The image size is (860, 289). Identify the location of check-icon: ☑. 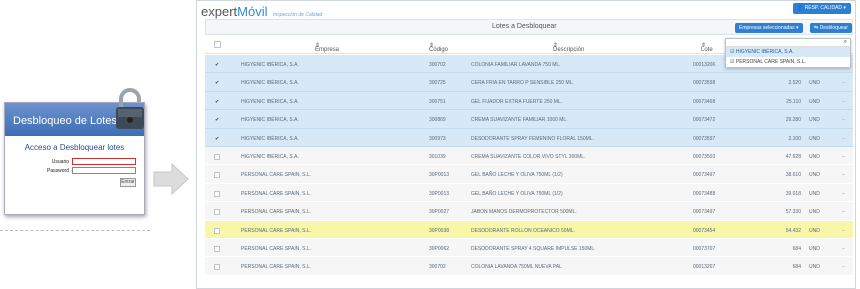
(732, 62).